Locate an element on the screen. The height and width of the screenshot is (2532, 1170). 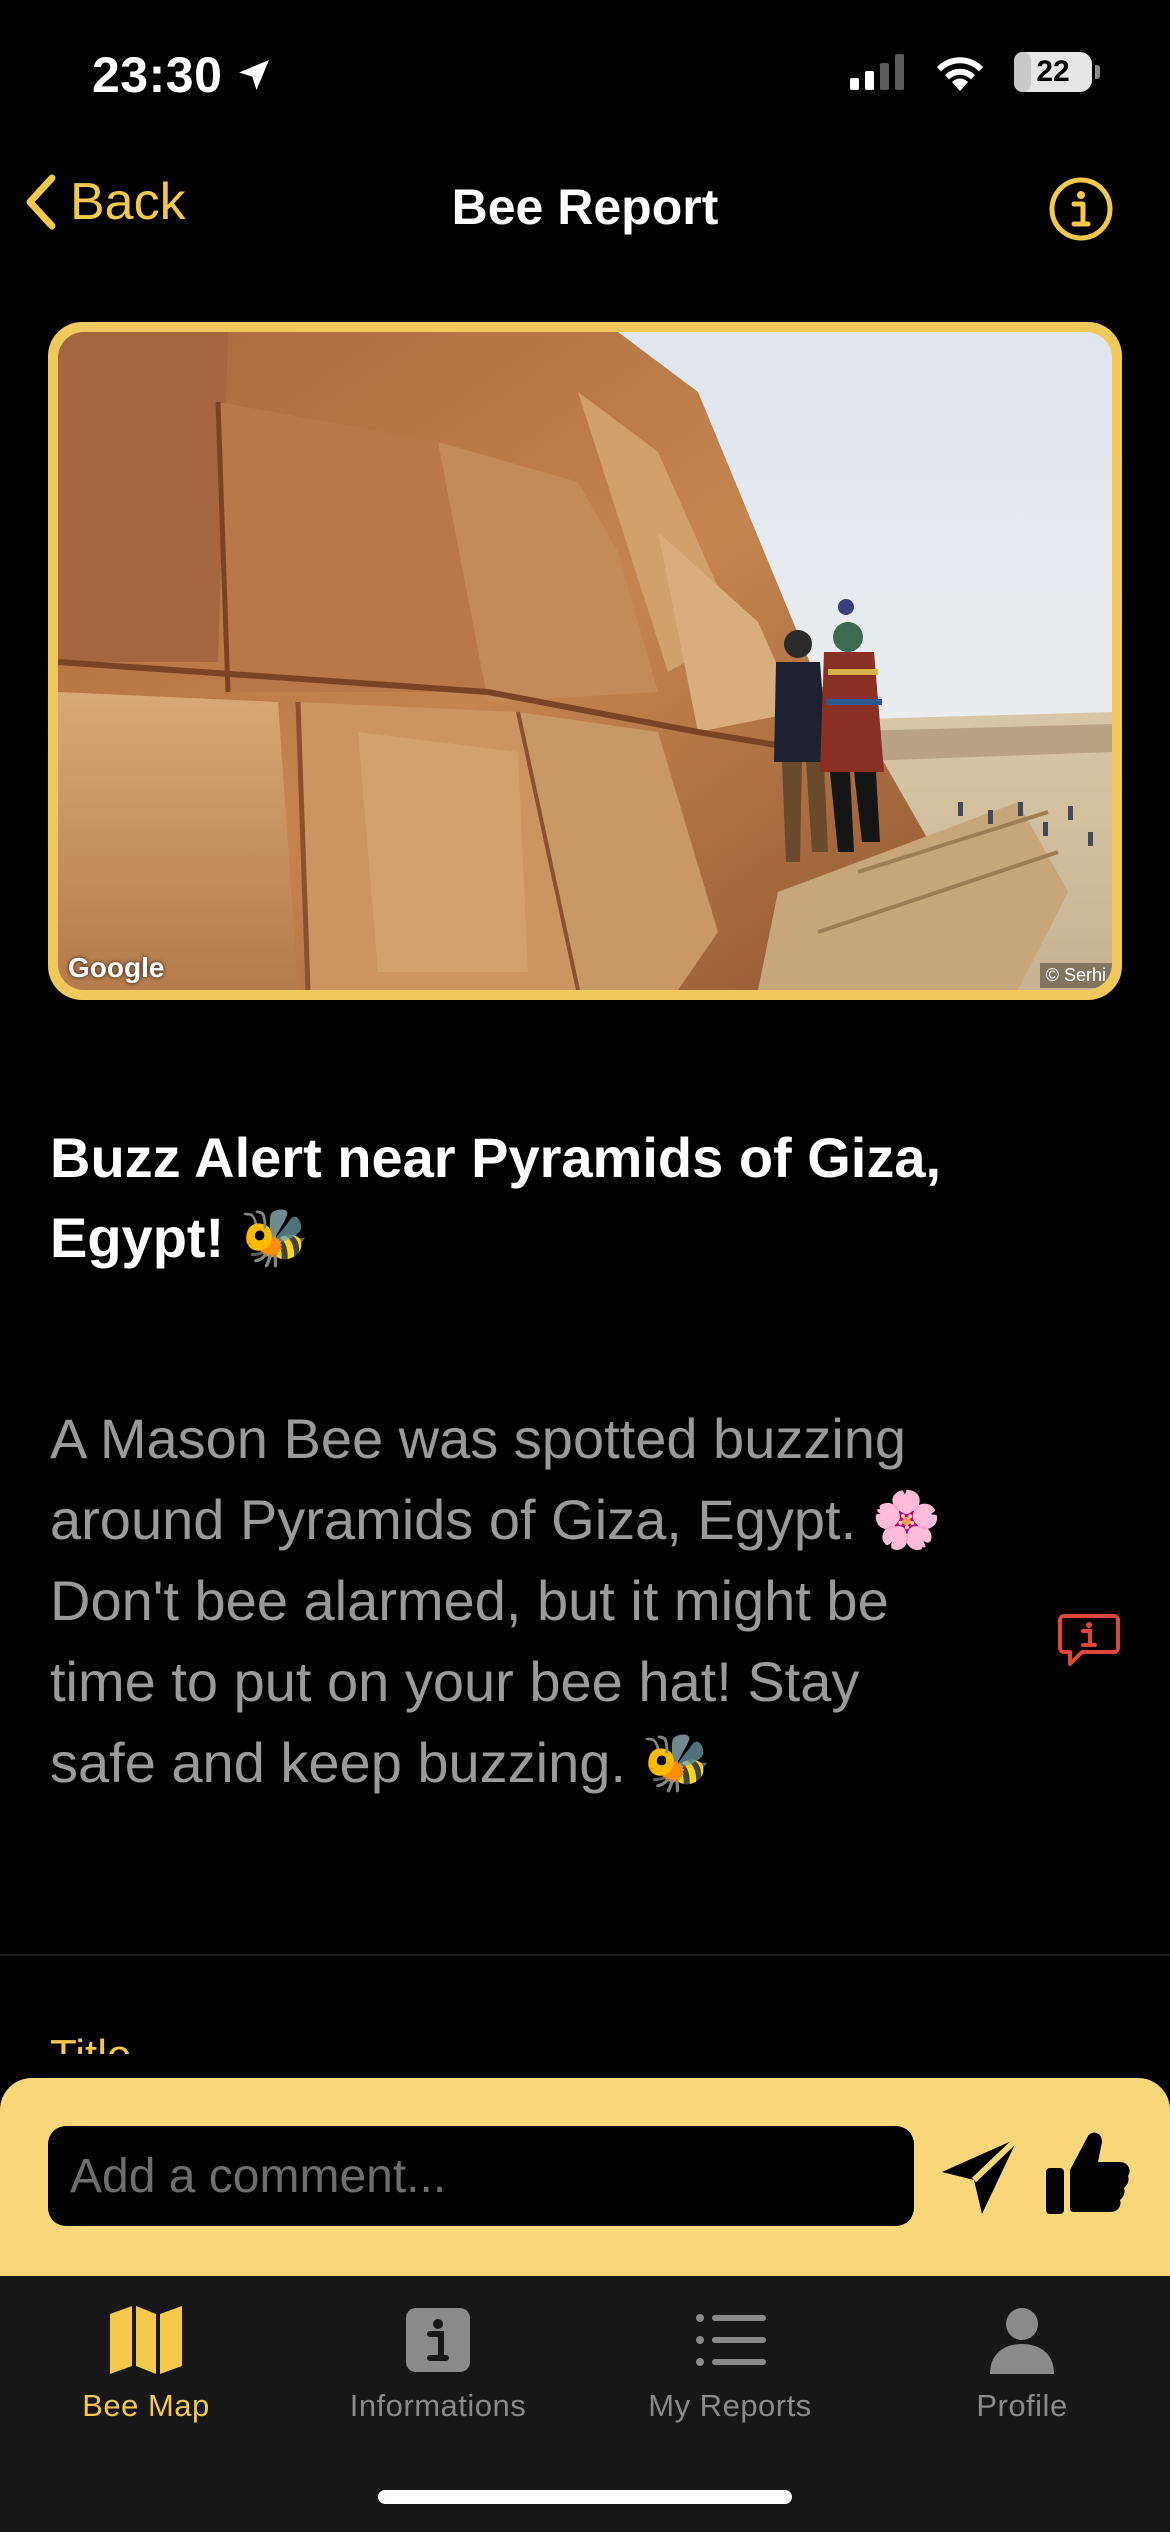
info-square-icon is located at coordinates (438, 2340).